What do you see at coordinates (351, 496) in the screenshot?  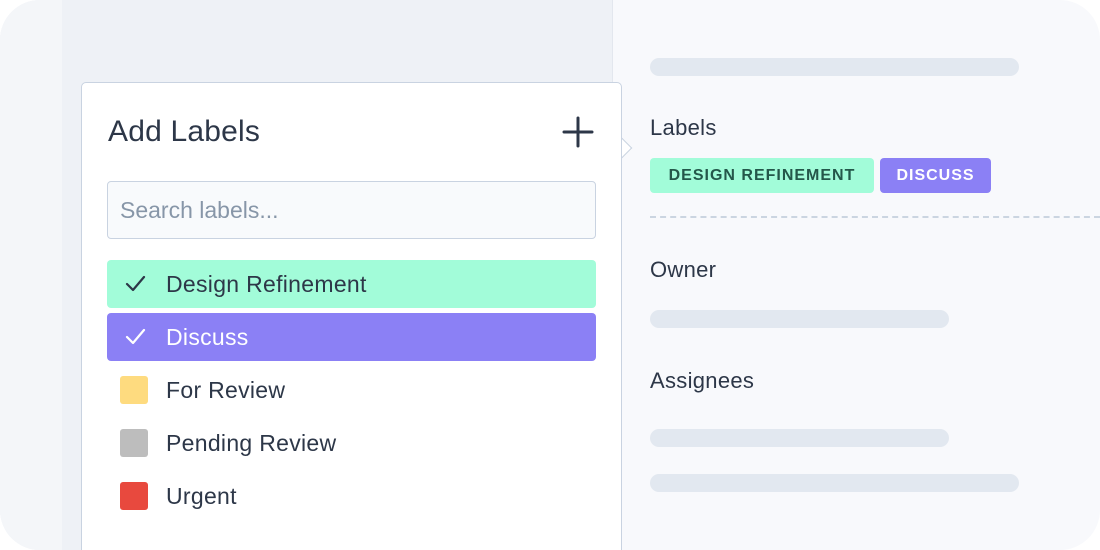 I see `label-option: Urgent` at bounding box center [351, 496].